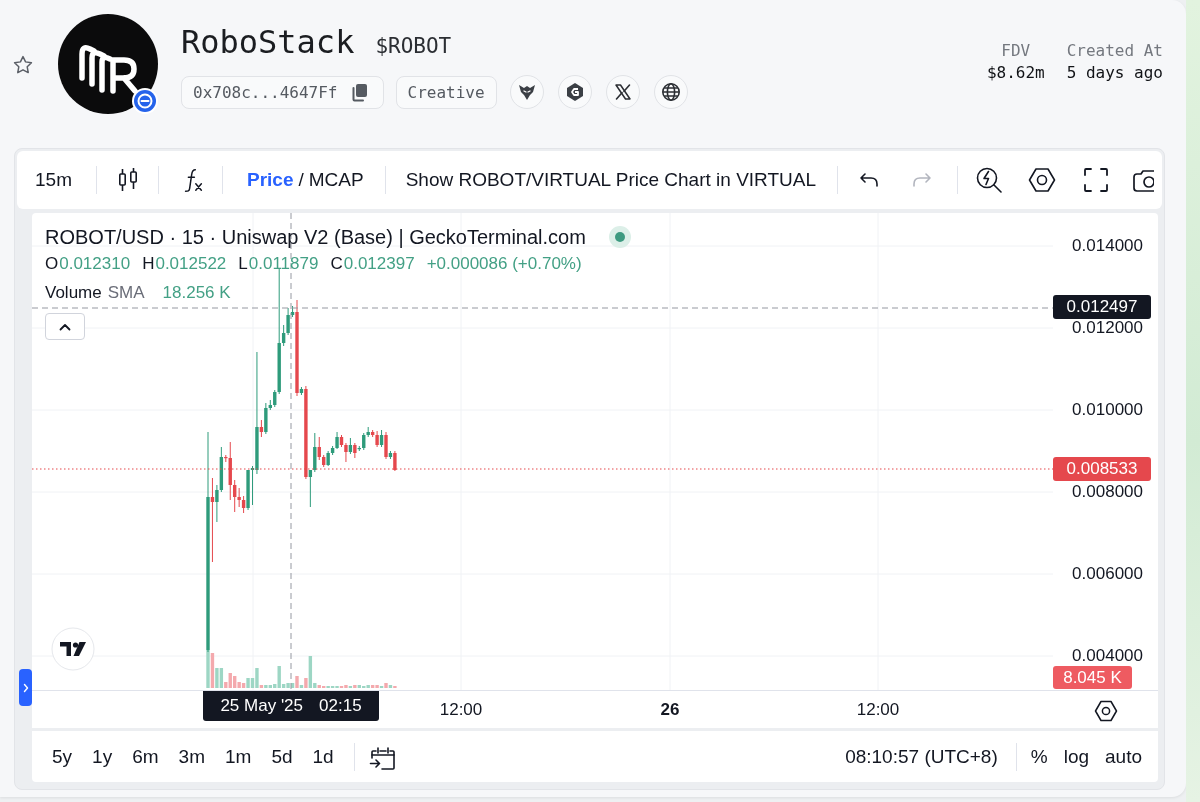 Image resolution: width=1200 pixels, height=802 pixels. I want to click on stat-value: $8.62m, so click(1015, 73).